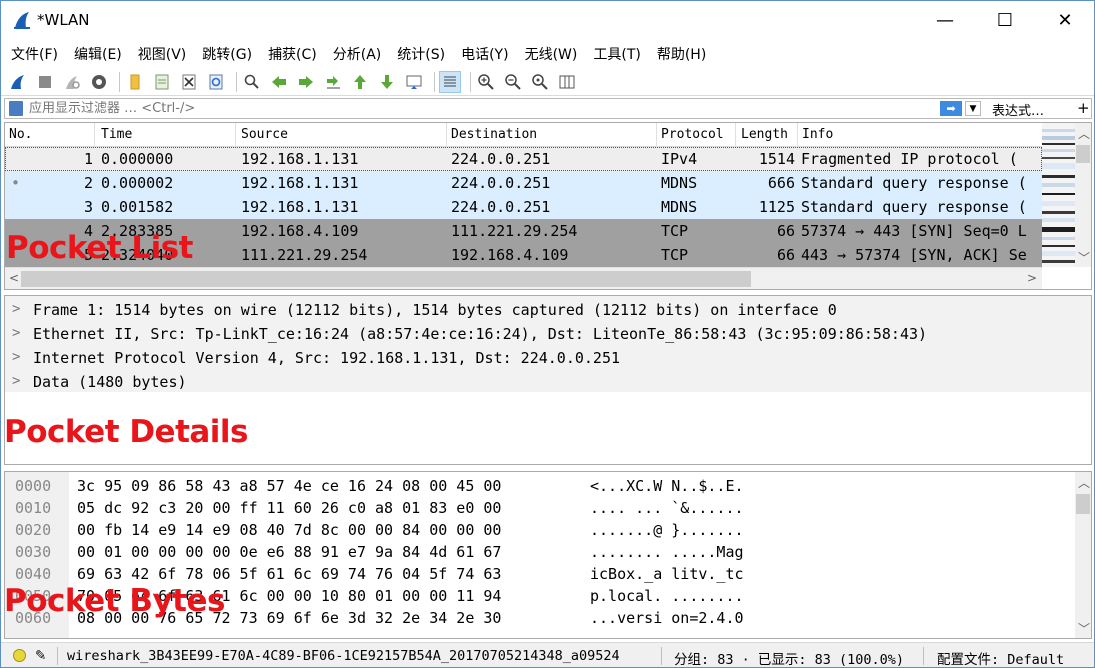  Describe the element at coordinates (1083, 108) in the screenshot. I see `add-filter-button: +` at that location.